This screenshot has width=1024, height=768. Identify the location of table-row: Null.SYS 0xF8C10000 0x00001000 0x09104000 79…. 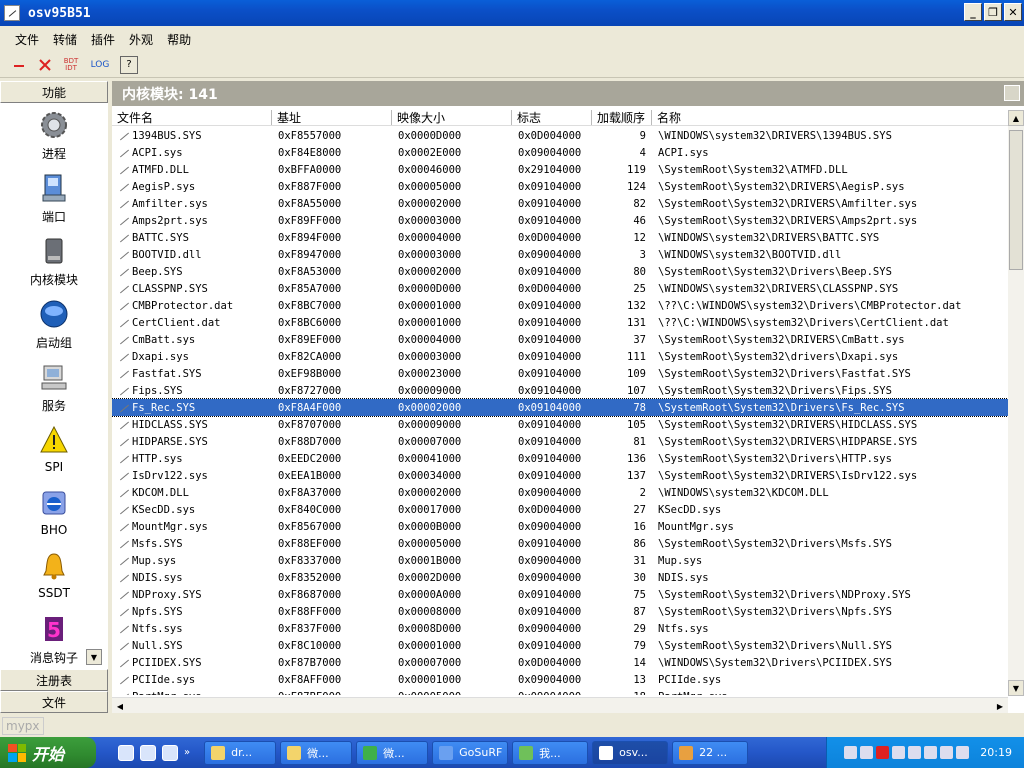
(560, 645).